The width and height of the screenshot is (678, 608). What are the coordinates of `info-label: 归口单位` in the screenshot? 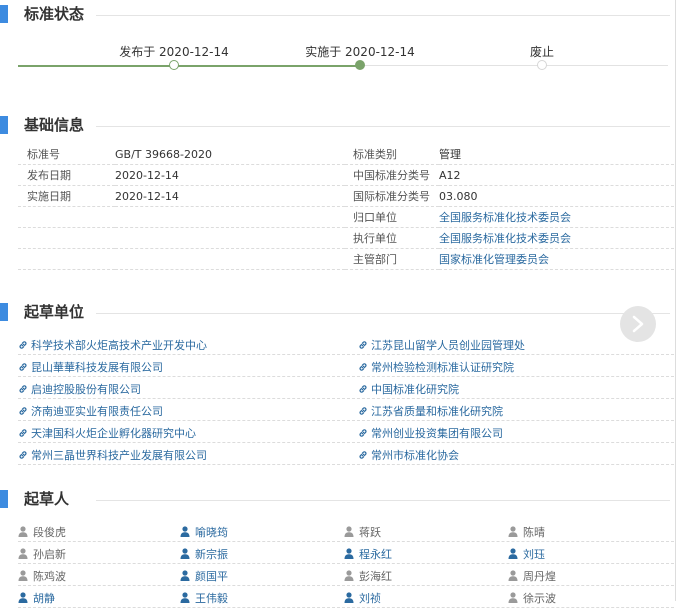 It's located at (375, 217).